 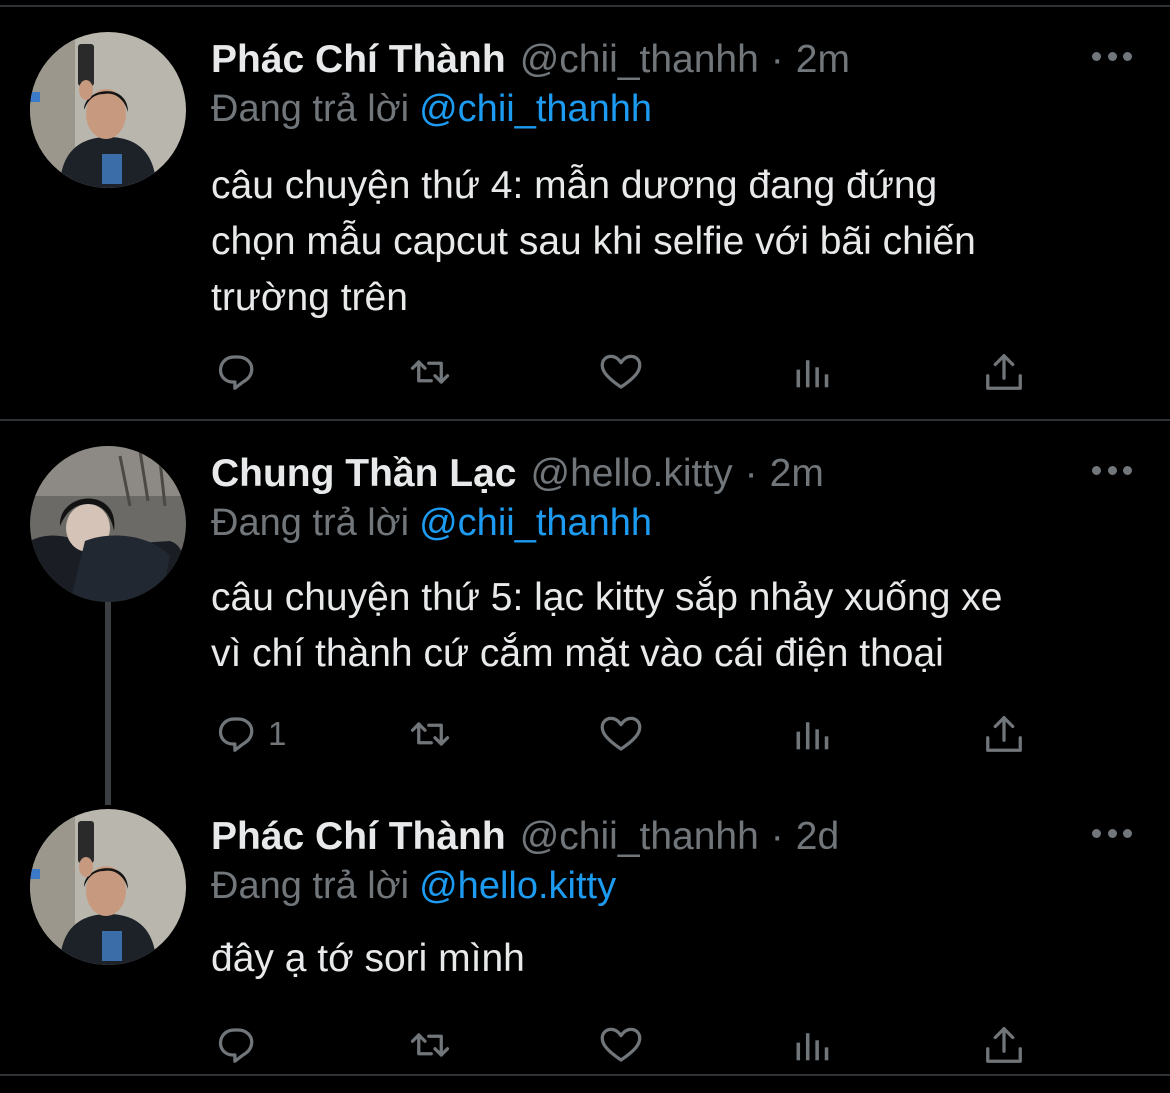 I want to click on display-name: Chung Thần Lạc, so click(x=364, y=474).